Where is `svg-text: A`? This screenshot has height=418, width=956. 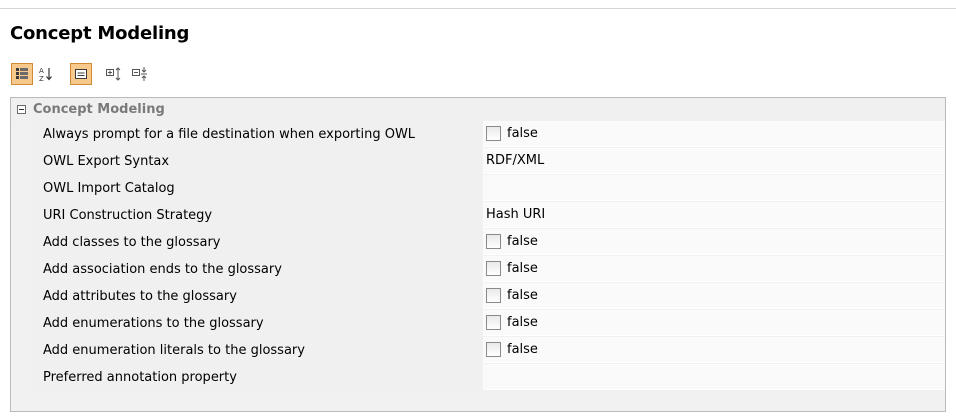
svg-text: A is located at coordinates (41, 71).